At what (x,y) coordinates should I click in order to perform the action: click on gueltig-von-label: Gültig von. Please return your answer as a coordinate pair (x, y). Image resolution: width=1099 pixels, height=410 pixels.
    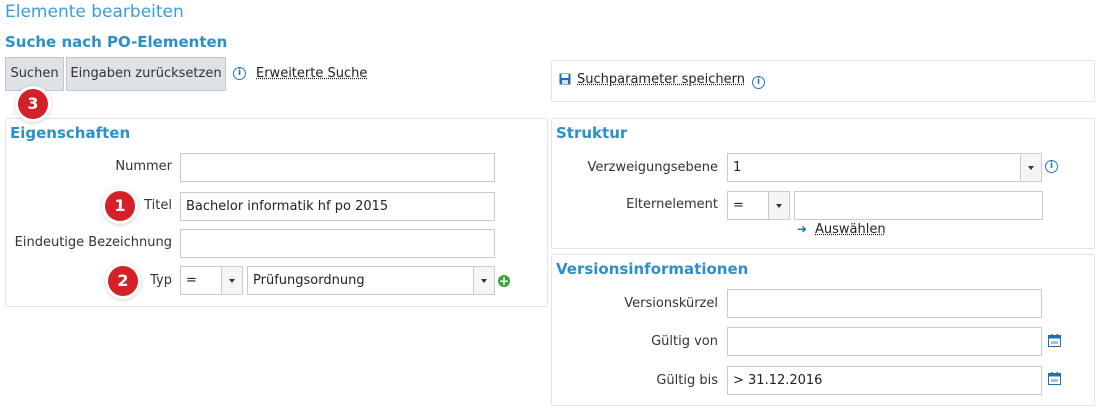
    Looking at the image, I should click on (684, 341).